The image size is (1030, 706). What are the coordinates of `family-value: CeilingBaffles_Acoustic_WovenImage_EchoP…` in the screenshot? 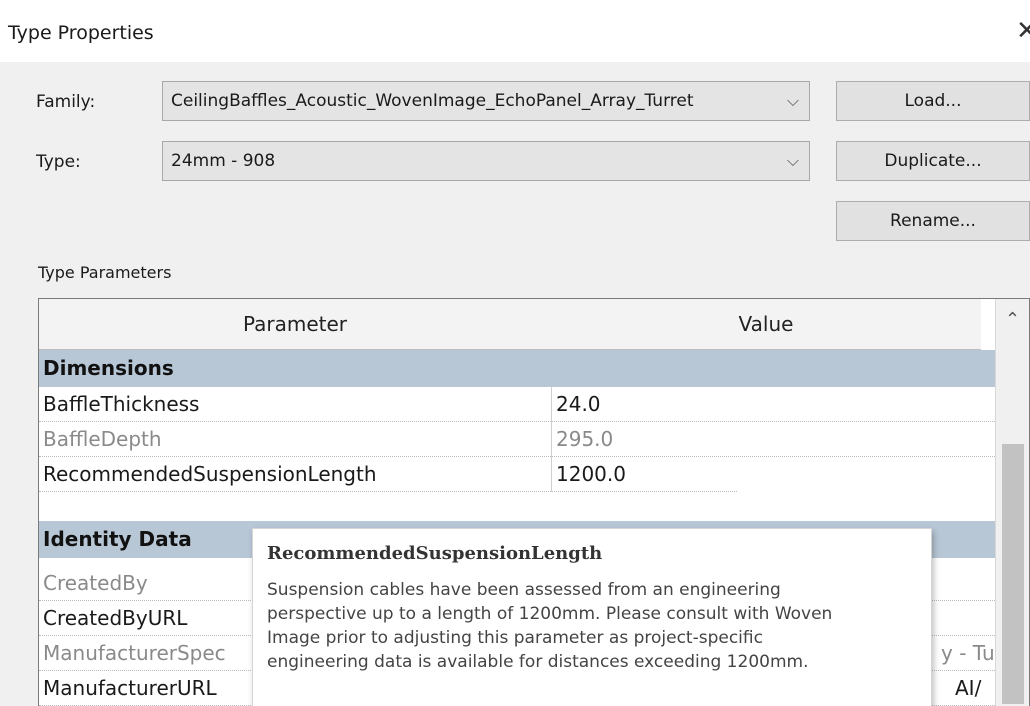 It's located at (432, 101).